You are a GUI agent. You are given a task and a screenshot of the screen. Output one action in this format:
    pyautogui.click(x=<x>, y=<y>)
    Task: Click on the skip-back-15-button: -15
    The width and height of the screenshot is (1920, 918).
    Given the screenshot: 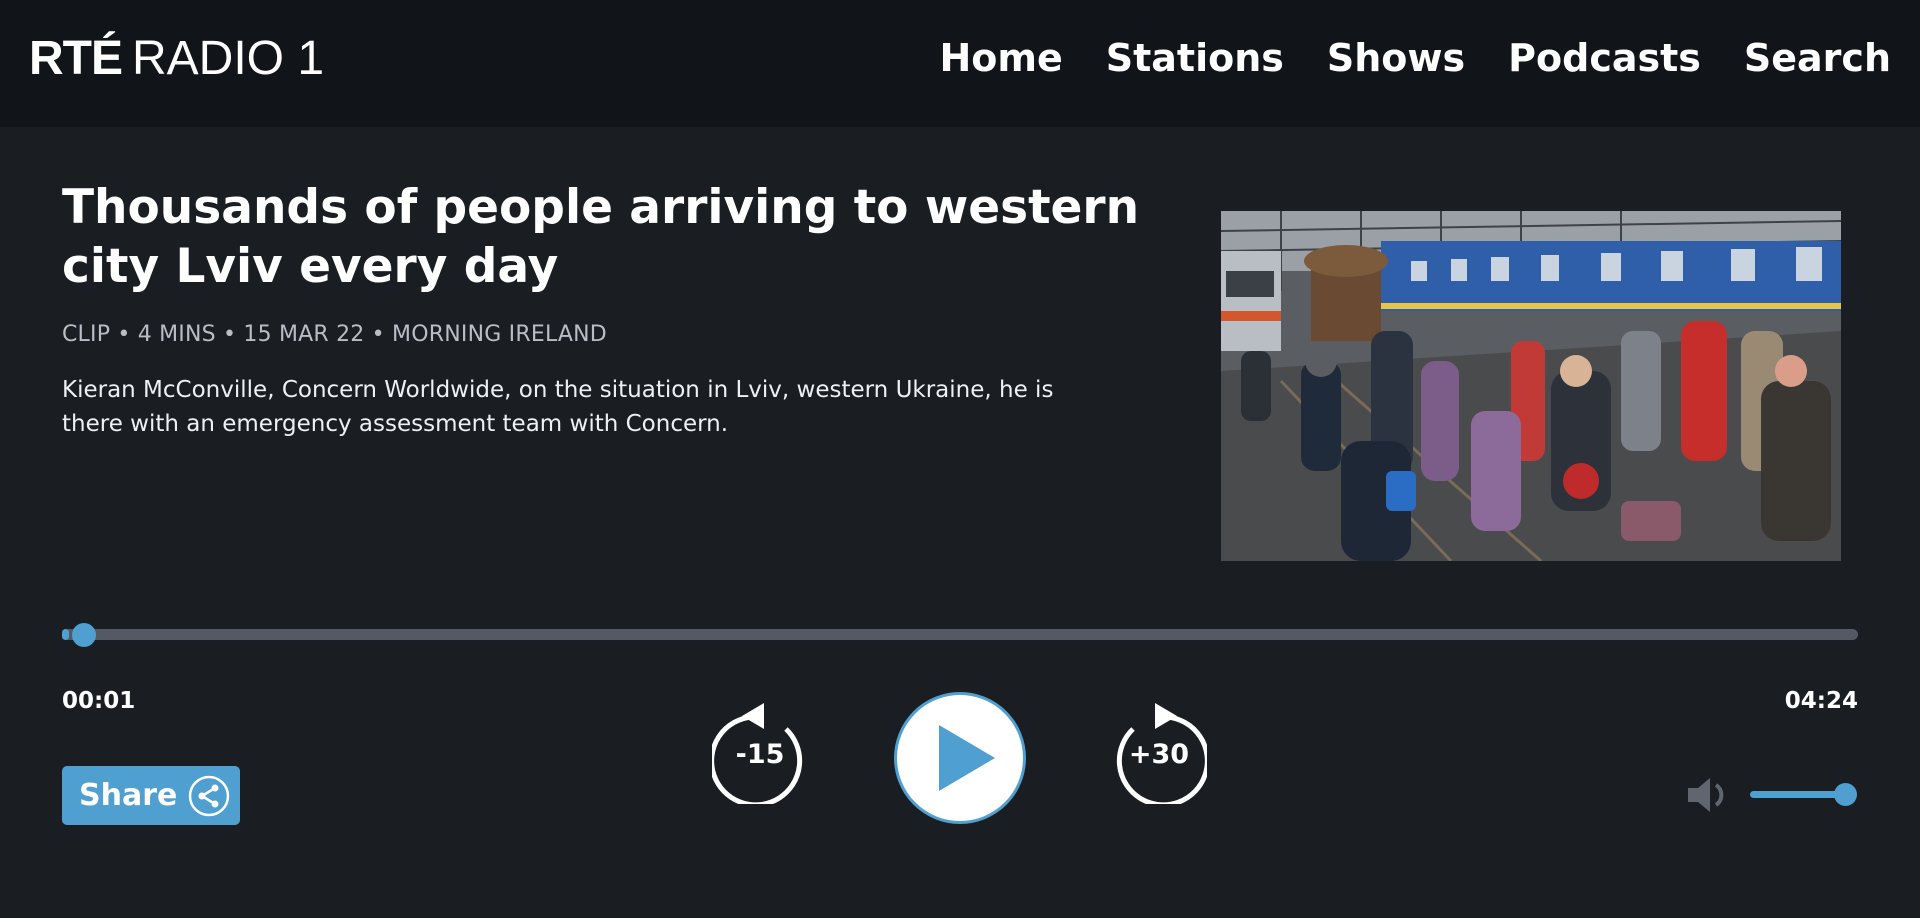 What is the action you would take?
    pyautogui.click(x=760, y=752)
    